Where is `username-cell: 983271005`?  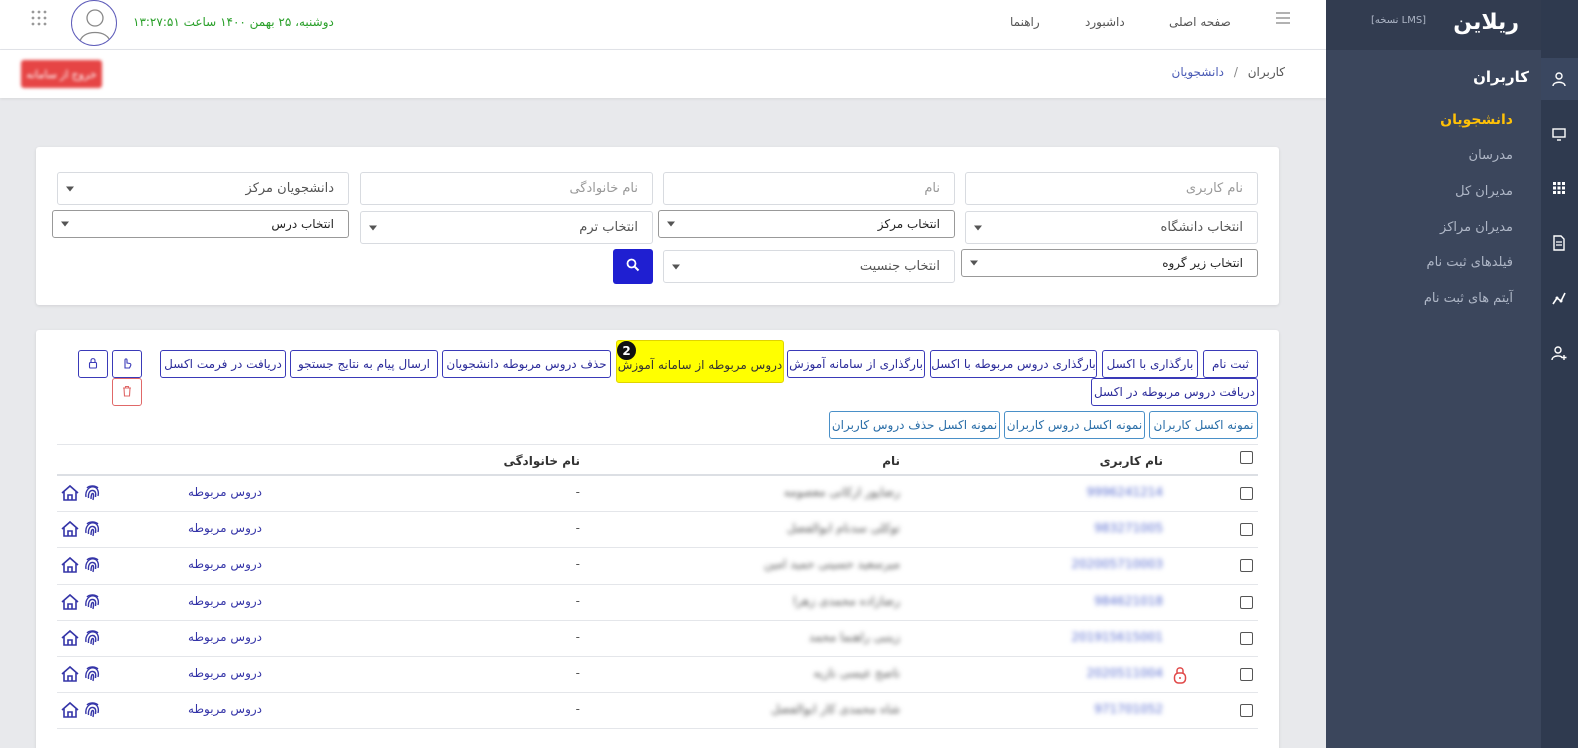 username-cell: 983271005 is located at coordinates (1128, 528).